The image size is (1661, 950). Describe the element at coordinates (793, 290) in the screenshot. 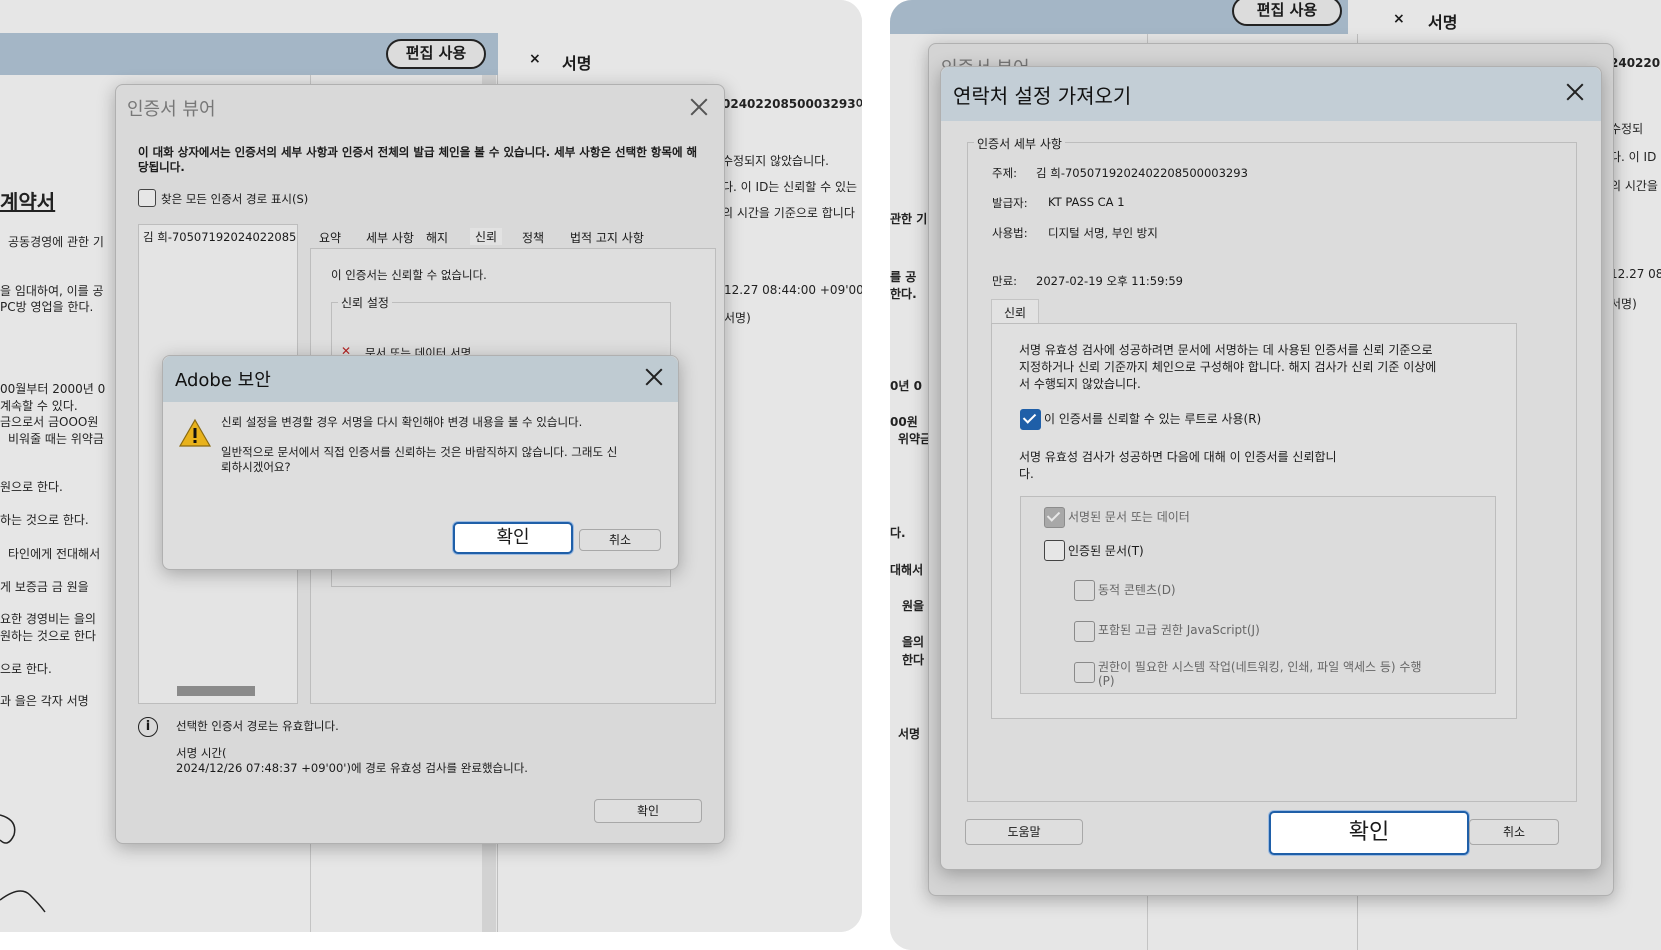

I see `signature-info-line: 12.27 08:44:00 +09'00'` at that location.